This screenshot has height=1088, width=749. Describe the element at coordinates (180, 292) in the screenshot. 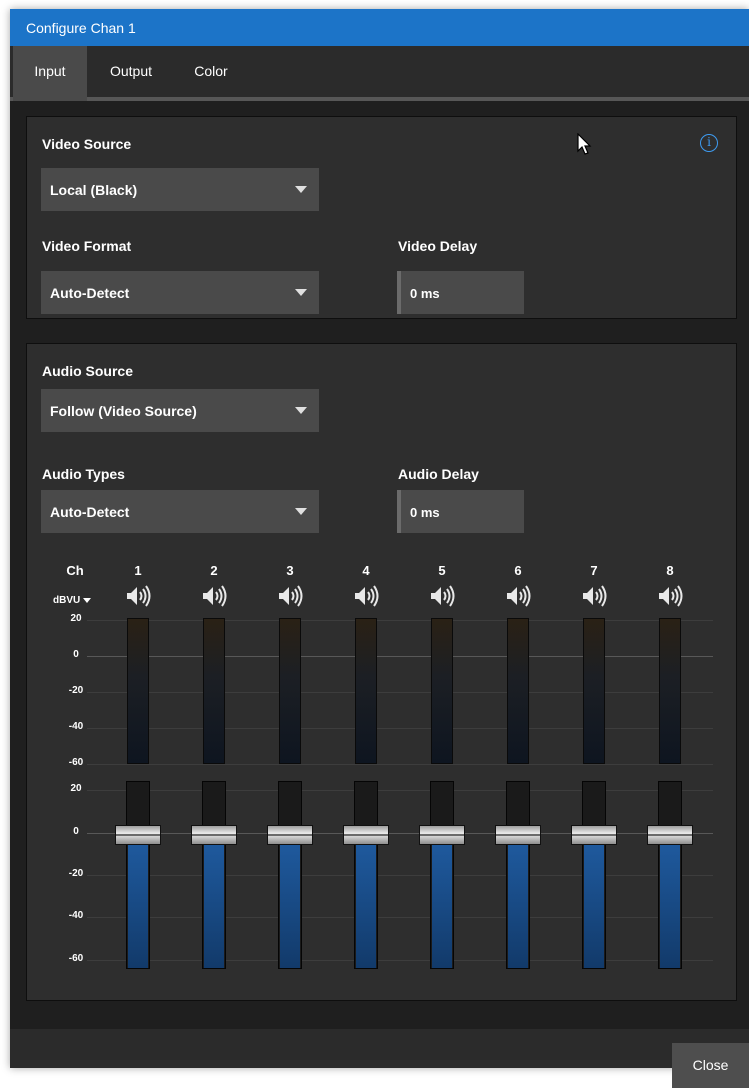

I see `video-format-dropdown: Auto-Detect` at that location.